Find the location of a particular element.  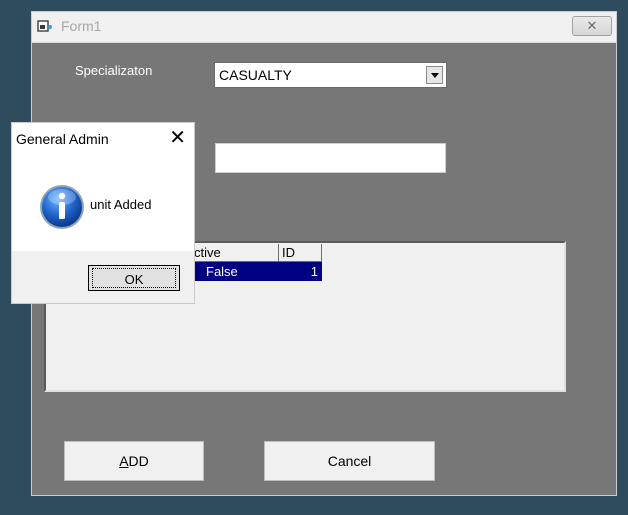

add-mnemonic: A is located at coordinates (124, 461).